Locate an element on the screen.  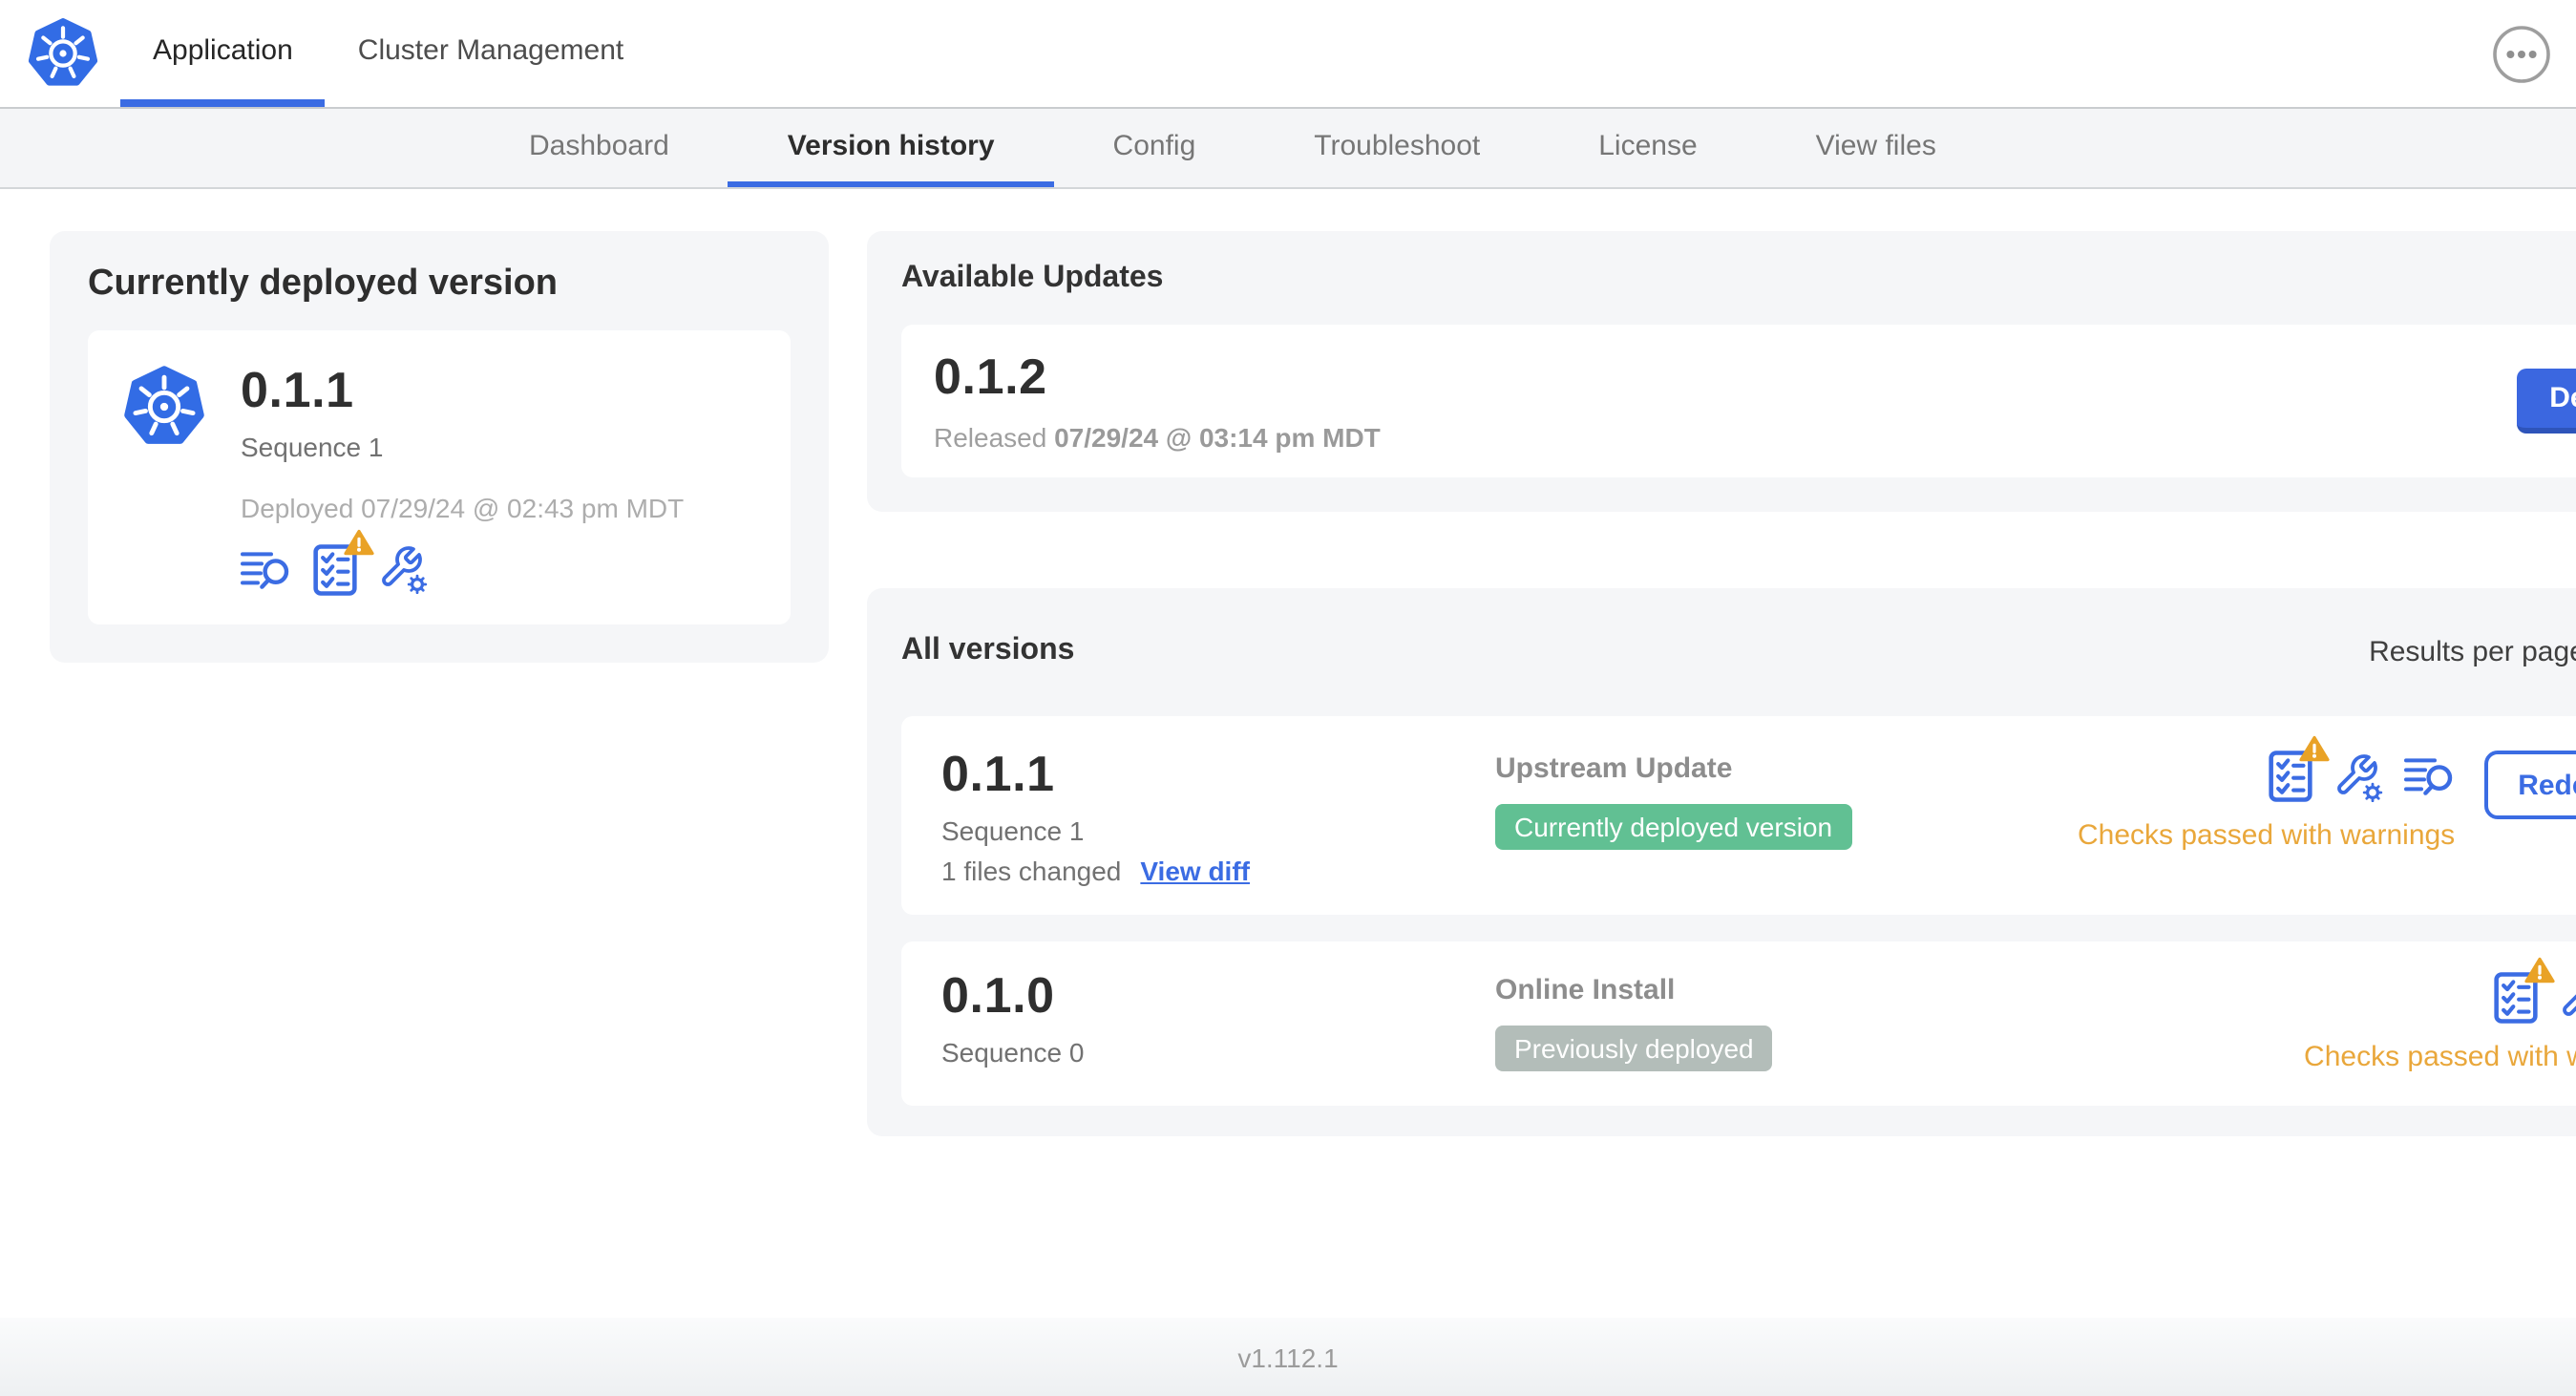
subnav-label-troubleshoot: Troubleshoot is located at coordinates (1397, 145).